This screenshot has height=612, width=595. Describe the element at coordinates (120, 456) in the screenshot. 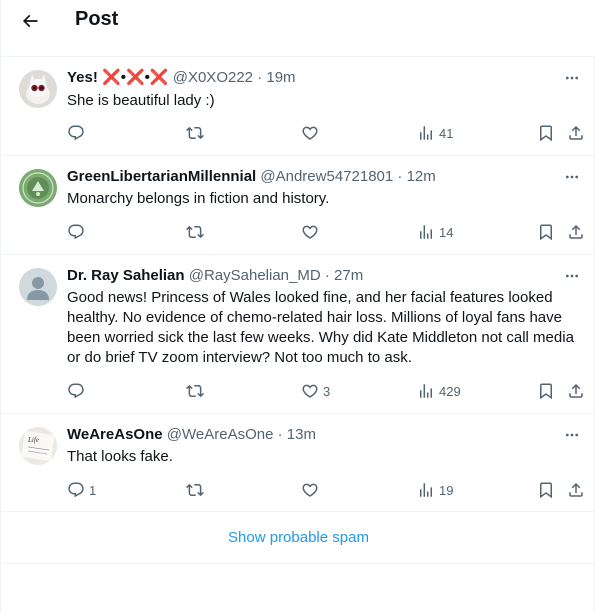

I see `reply-text: That looks fake.` at that location.